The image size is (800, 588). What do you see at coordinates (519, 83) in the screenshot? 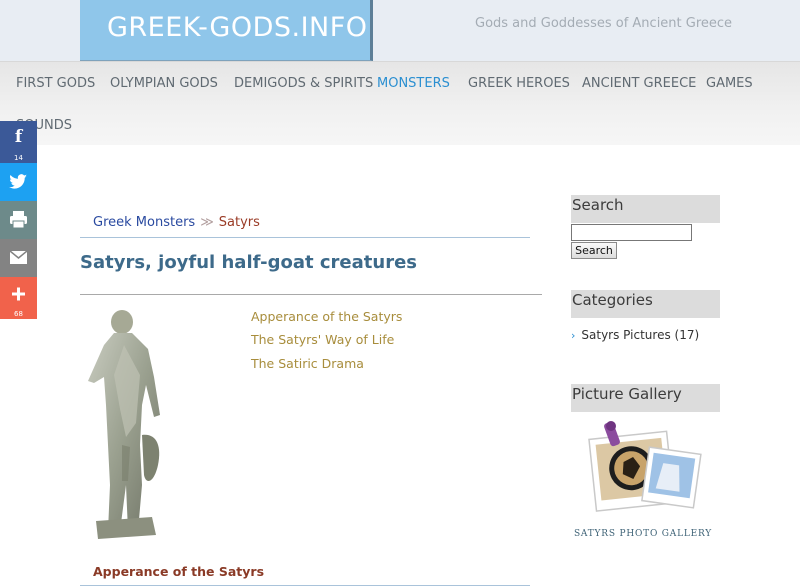
I see `nav-item-greek-heroes: GREEK HEROES` at bounding box center [519, 83].